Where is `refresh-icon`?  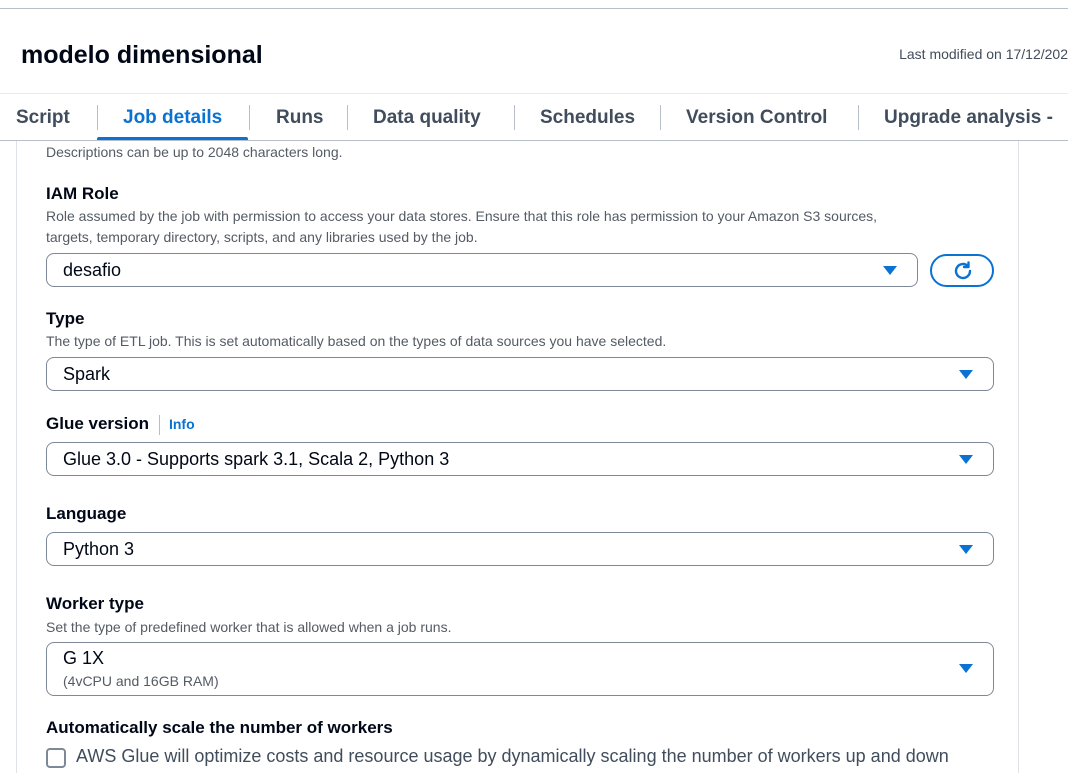 refresh-icon is located at coordinates (963, 270).